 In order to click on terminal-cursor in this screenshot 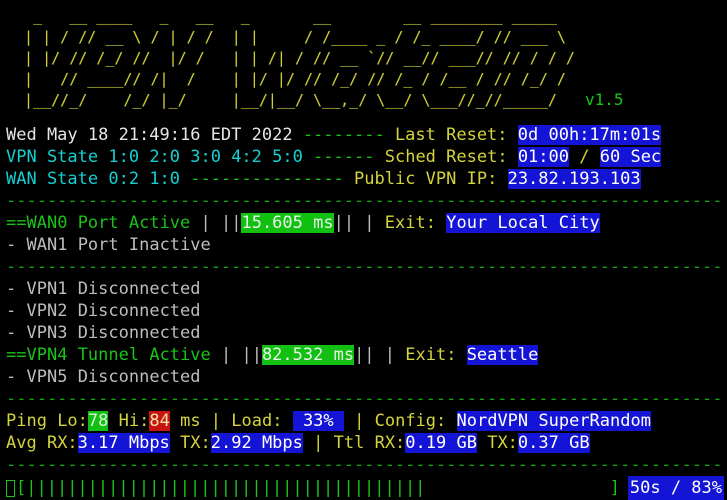, I will do `click(10, 488)`.